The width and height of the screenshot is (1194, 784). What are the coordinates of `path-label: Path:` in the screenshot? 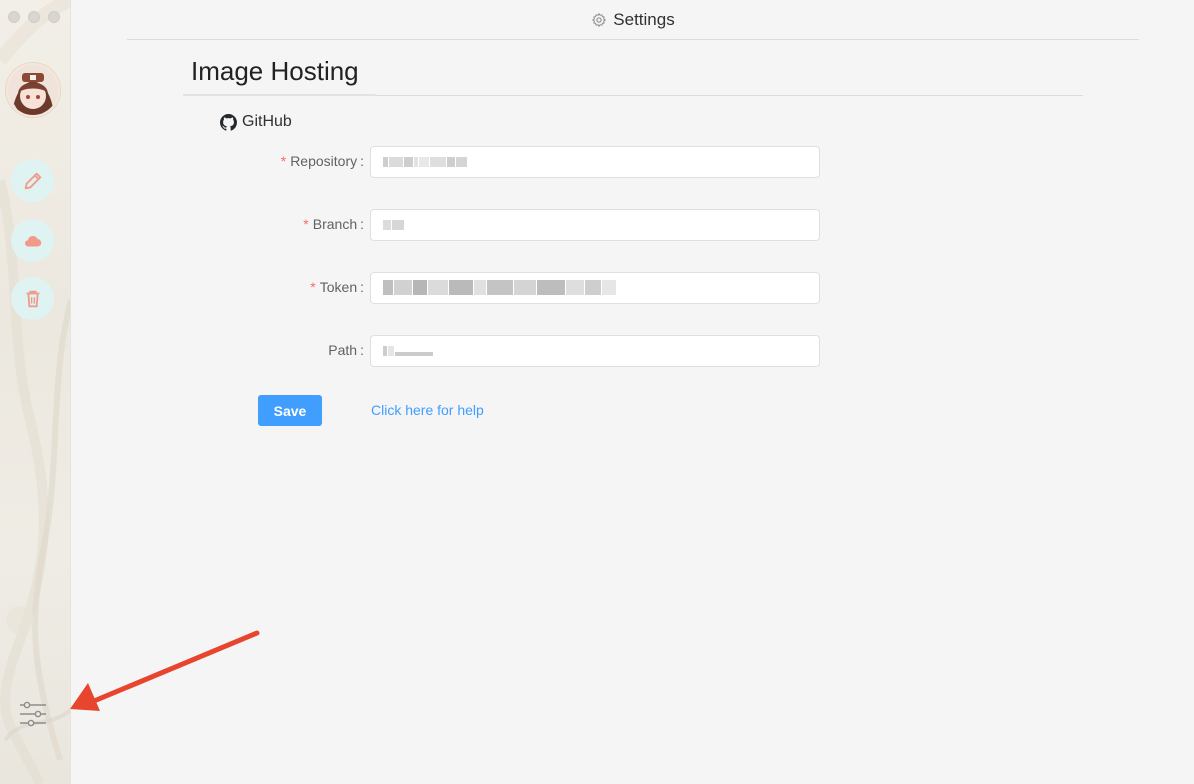 It's located at (344, 350).